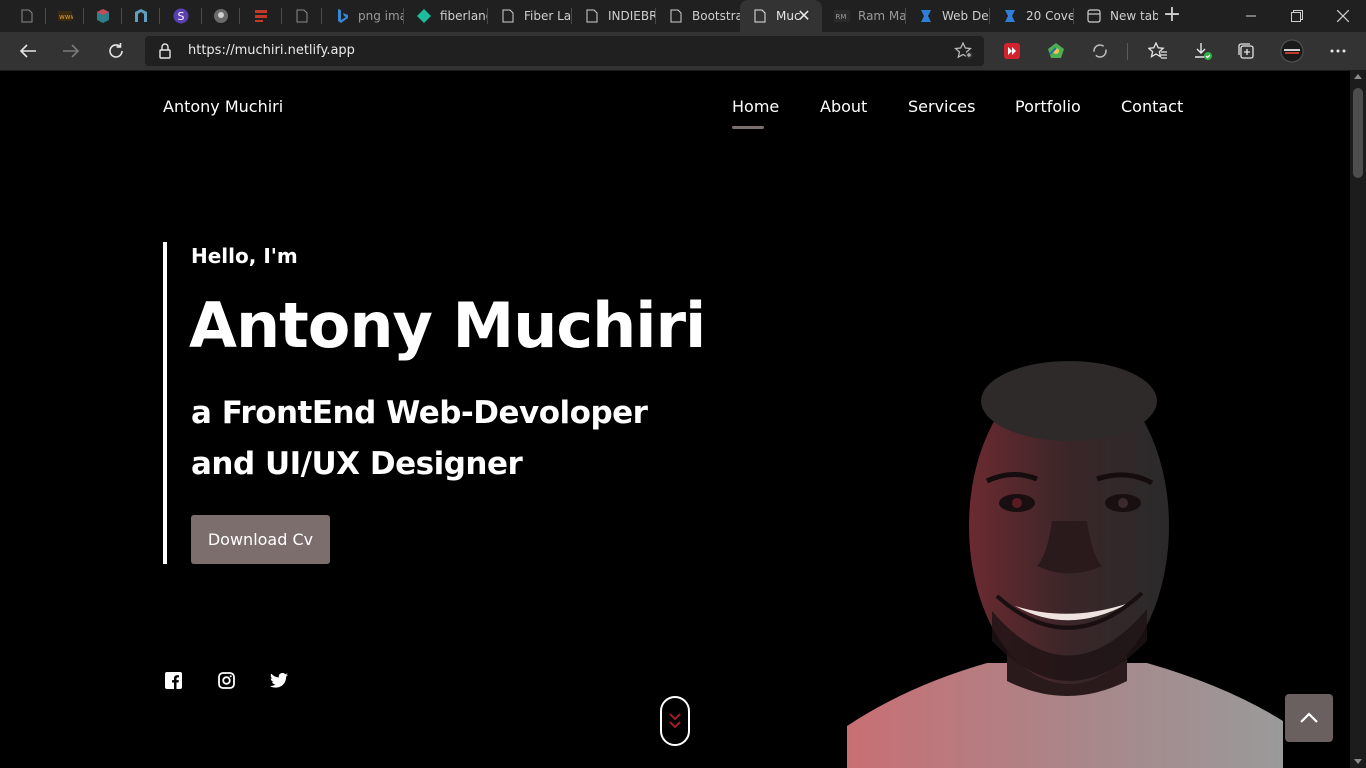 This screenshot has height=768, width=1366. What do you see at coordinates (1338, 51) in the screenshot?
I see `more-icon` at bounding box center [1338, 51].